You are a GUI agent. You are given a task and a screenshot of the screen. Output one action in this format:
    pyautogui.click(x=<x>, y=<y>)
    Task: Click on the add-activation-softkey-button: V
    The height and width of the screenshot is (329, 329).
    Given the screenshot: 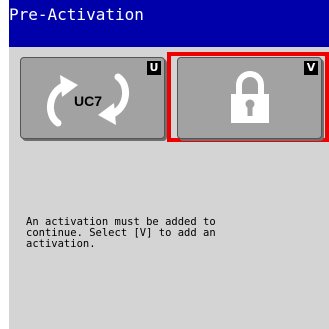 What is the action you would take?
    pyautogui.click(x=249, y=98)
    